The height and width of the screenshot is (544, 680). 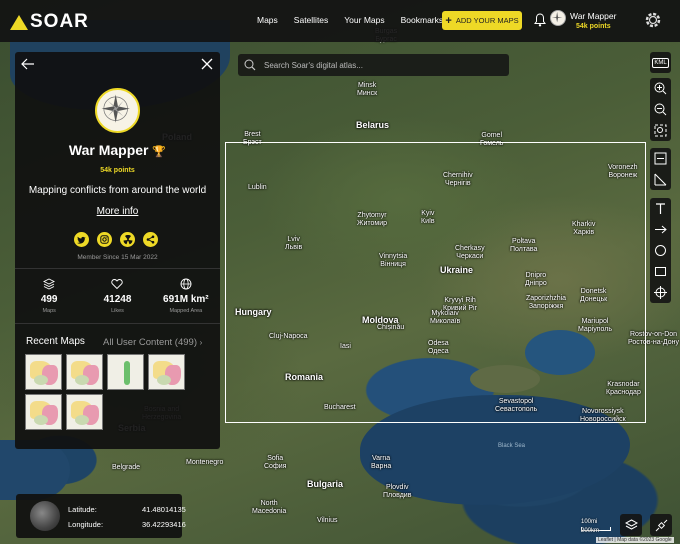 I want to click on map-place-label: Plovdiv Пловдив, so click(x=397, y=491).